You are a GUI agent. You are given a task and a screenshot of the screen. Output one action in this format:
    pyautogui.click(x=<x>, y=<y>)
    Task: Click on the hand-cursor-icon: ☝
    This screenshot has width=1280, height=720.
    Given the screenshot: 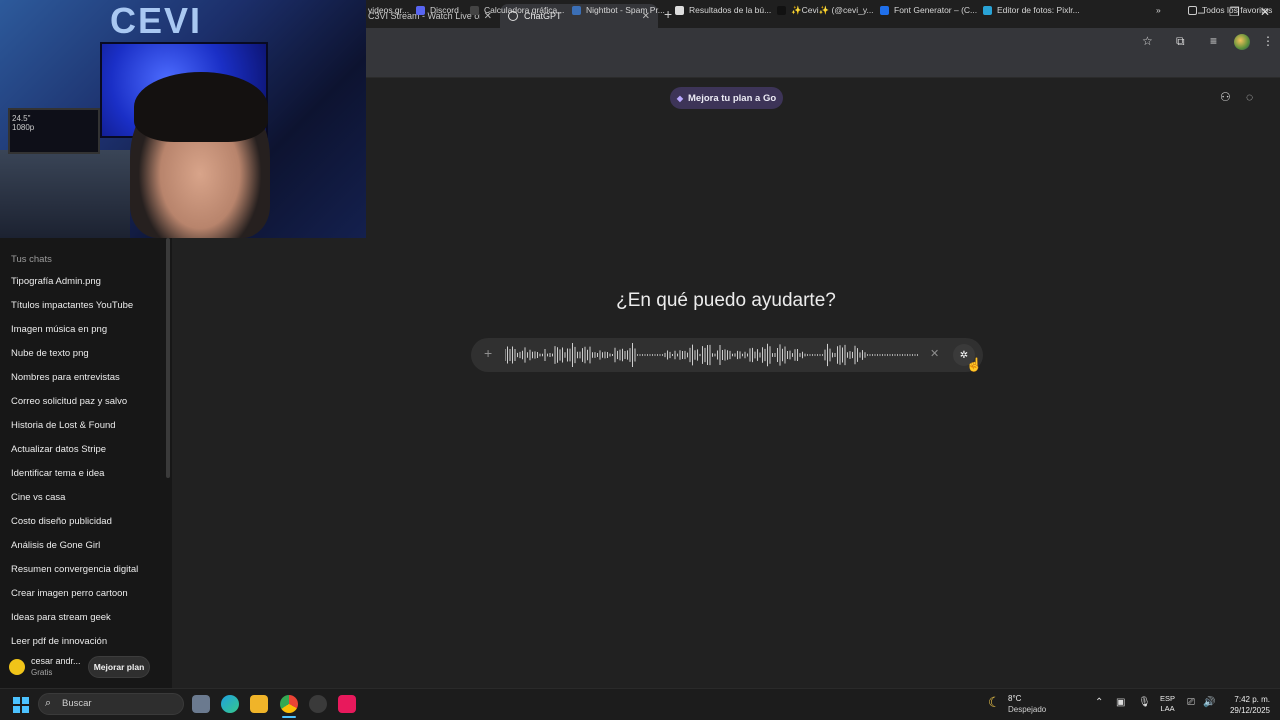 What is the action you would take?
    pyautogui.click(x=974, y=364)
    